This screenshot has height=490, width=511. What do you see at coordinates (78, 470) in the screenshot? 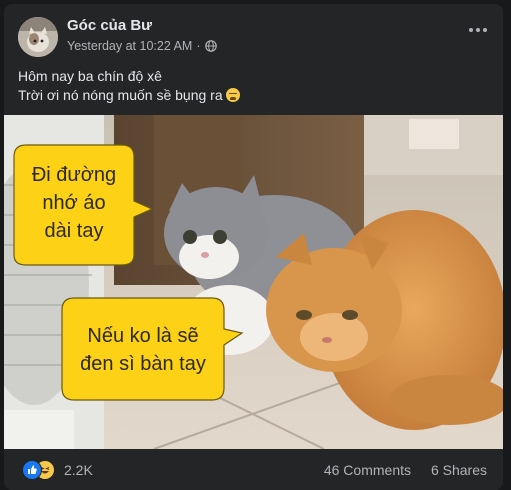
I see `reaction-count: 2.2K` at bounding box center [78, 470].